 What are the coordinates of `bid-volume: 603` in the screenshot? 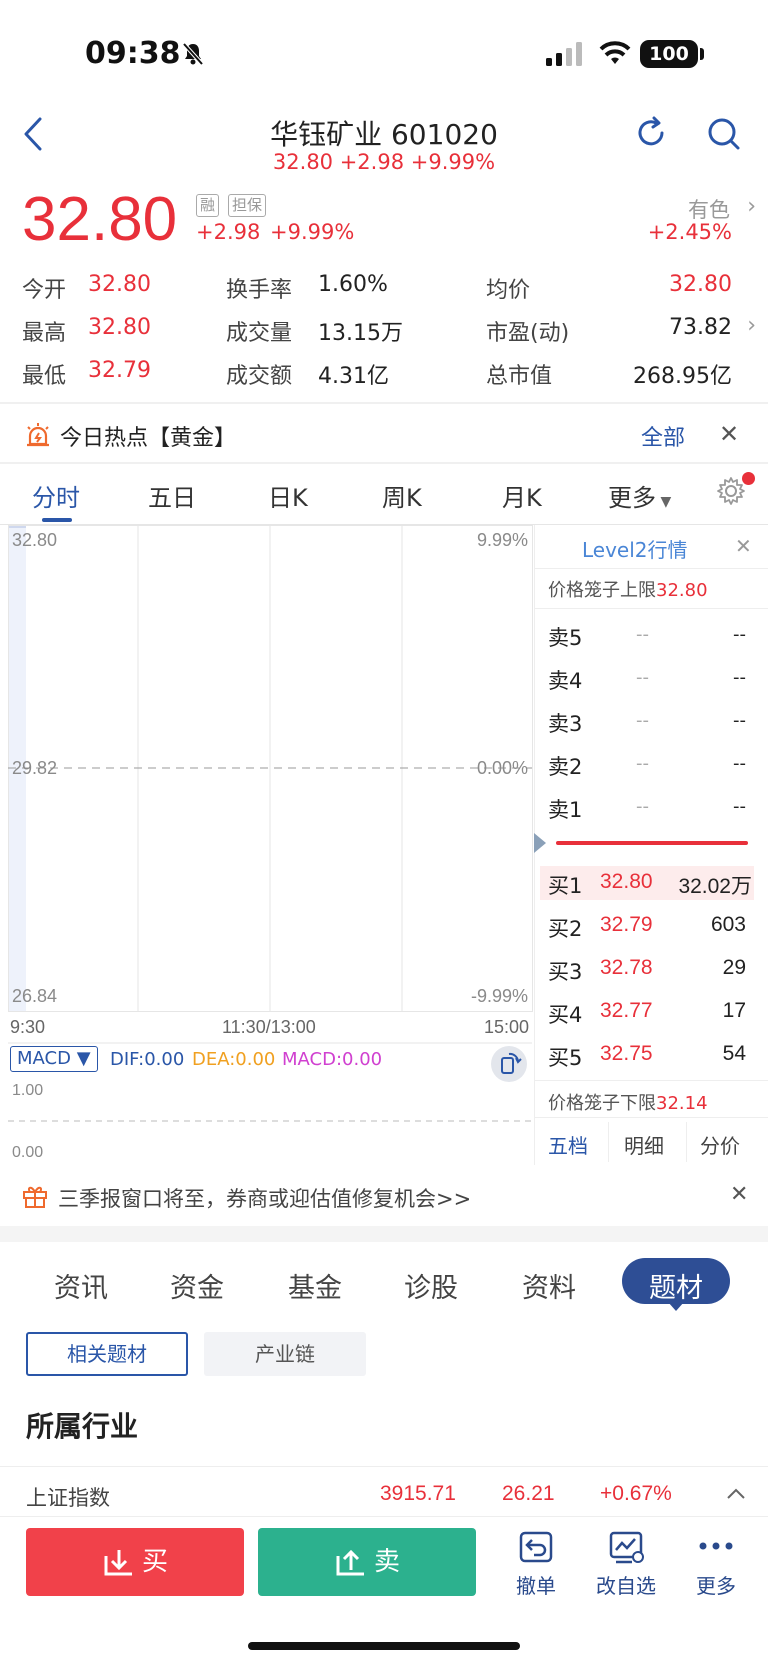 It's located at (728, 924).